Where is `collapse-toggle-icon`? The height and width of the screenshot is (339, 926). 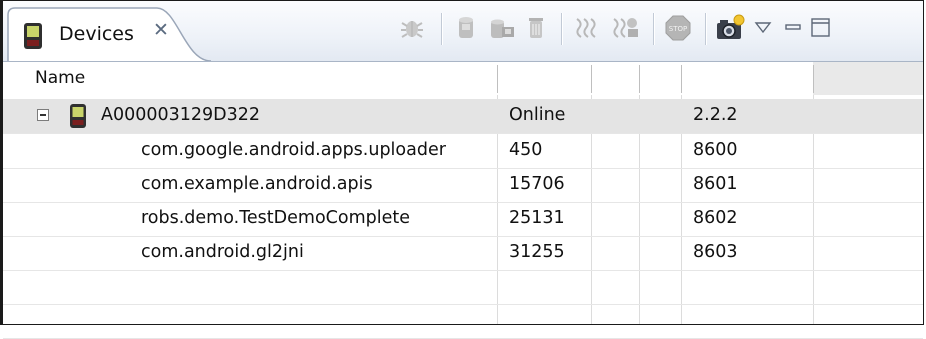 collapse-toggle-icon is located at coordinates (43, 115).